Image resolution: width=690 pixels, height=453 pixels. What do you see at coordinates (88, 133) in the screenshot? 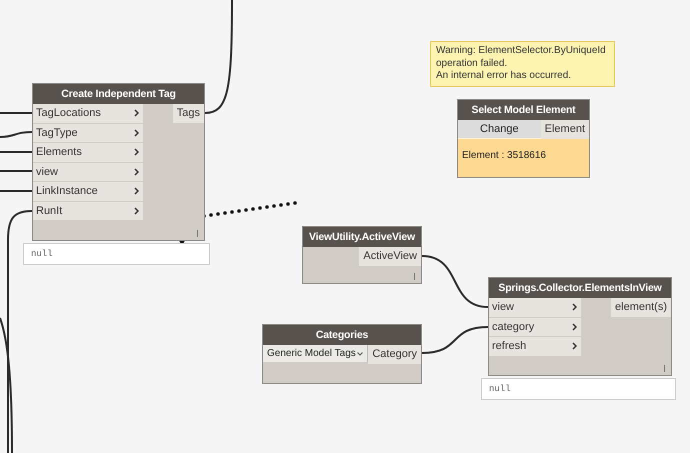
I see `input-port: TagType` at bounding box center [88, 133].